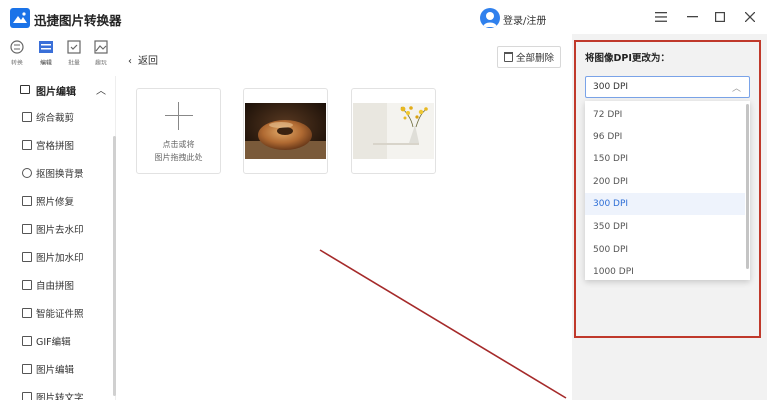 Image resolution: width=767 pixels, height=400 pixels. What do you see at coordinates (60, 396) in the screenshot?
I see `sidebar-item-label: 图片转文字` at bounding box center [60, 396].